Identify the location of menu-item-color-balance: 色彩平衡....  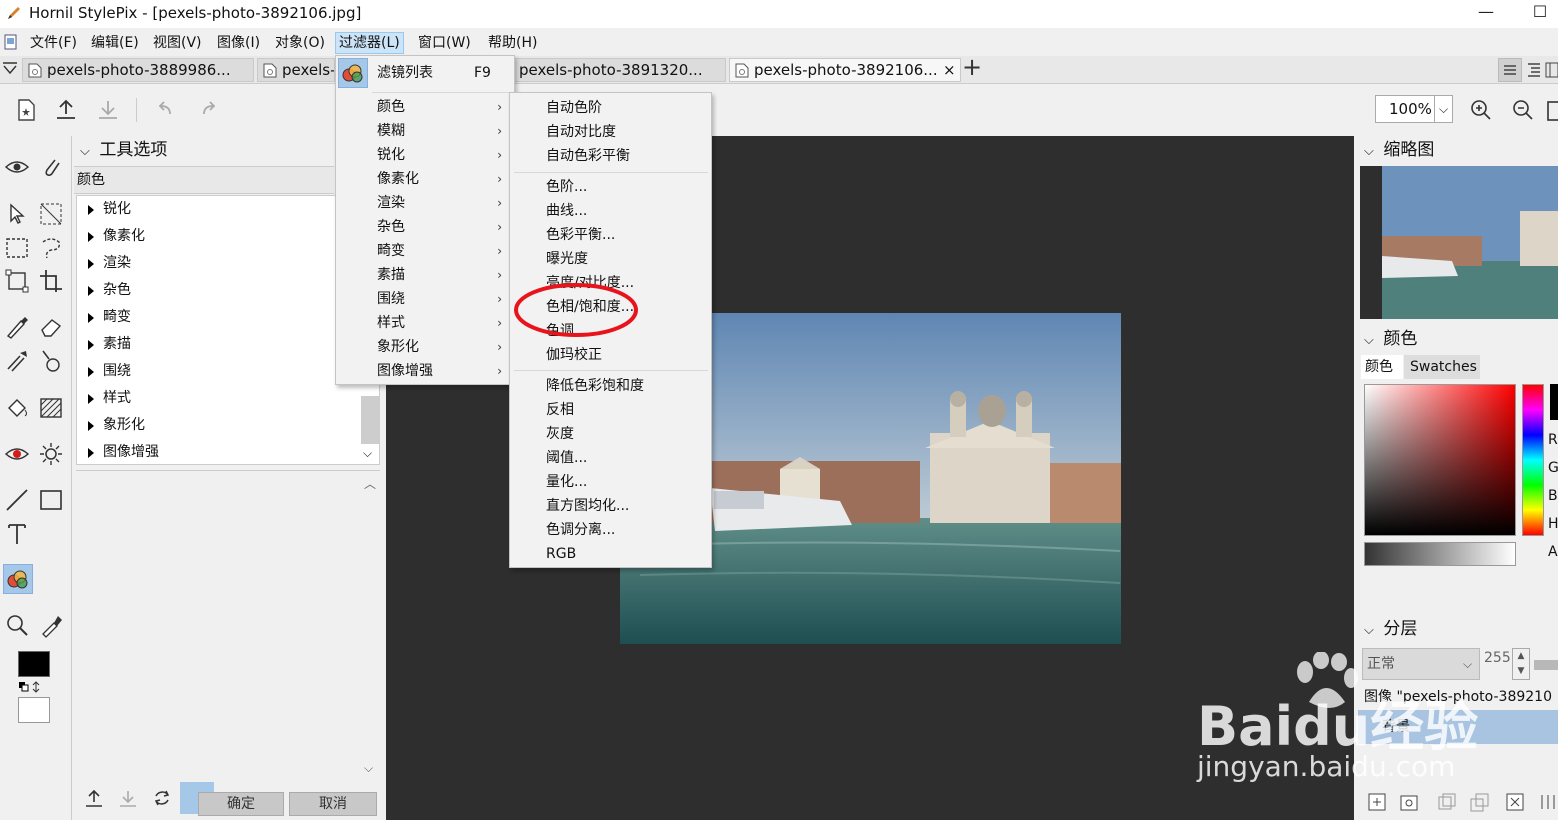
(562, 235).